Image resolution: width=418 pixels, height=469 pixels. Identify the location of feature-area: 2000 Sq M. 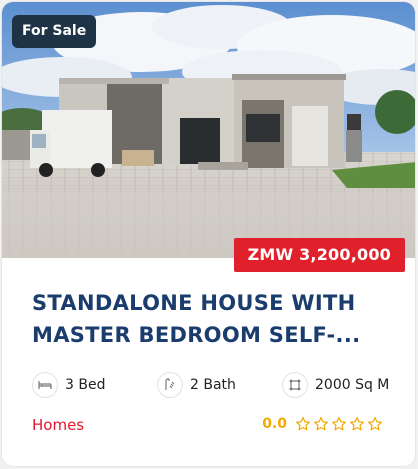
(335, 385).